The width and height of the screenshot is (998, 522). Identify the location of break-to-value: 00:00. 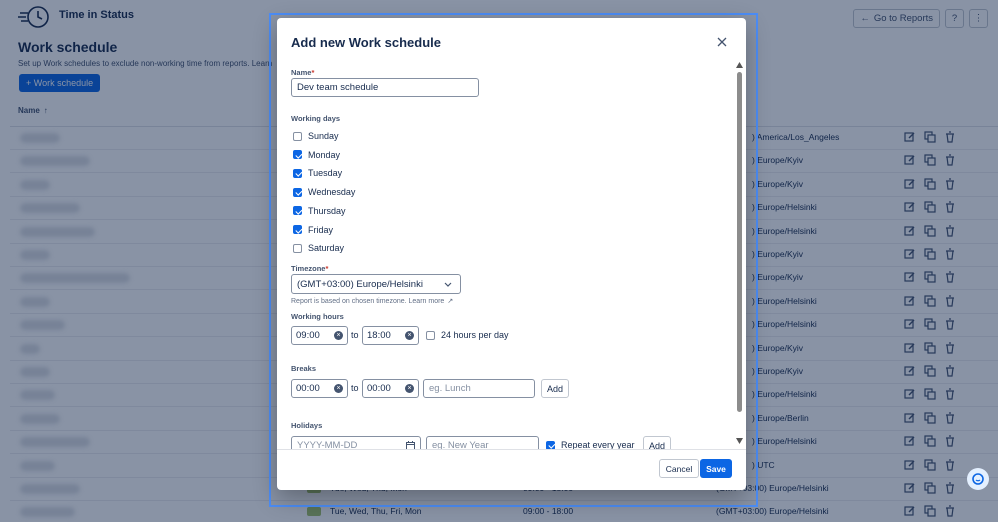
(379, 388).